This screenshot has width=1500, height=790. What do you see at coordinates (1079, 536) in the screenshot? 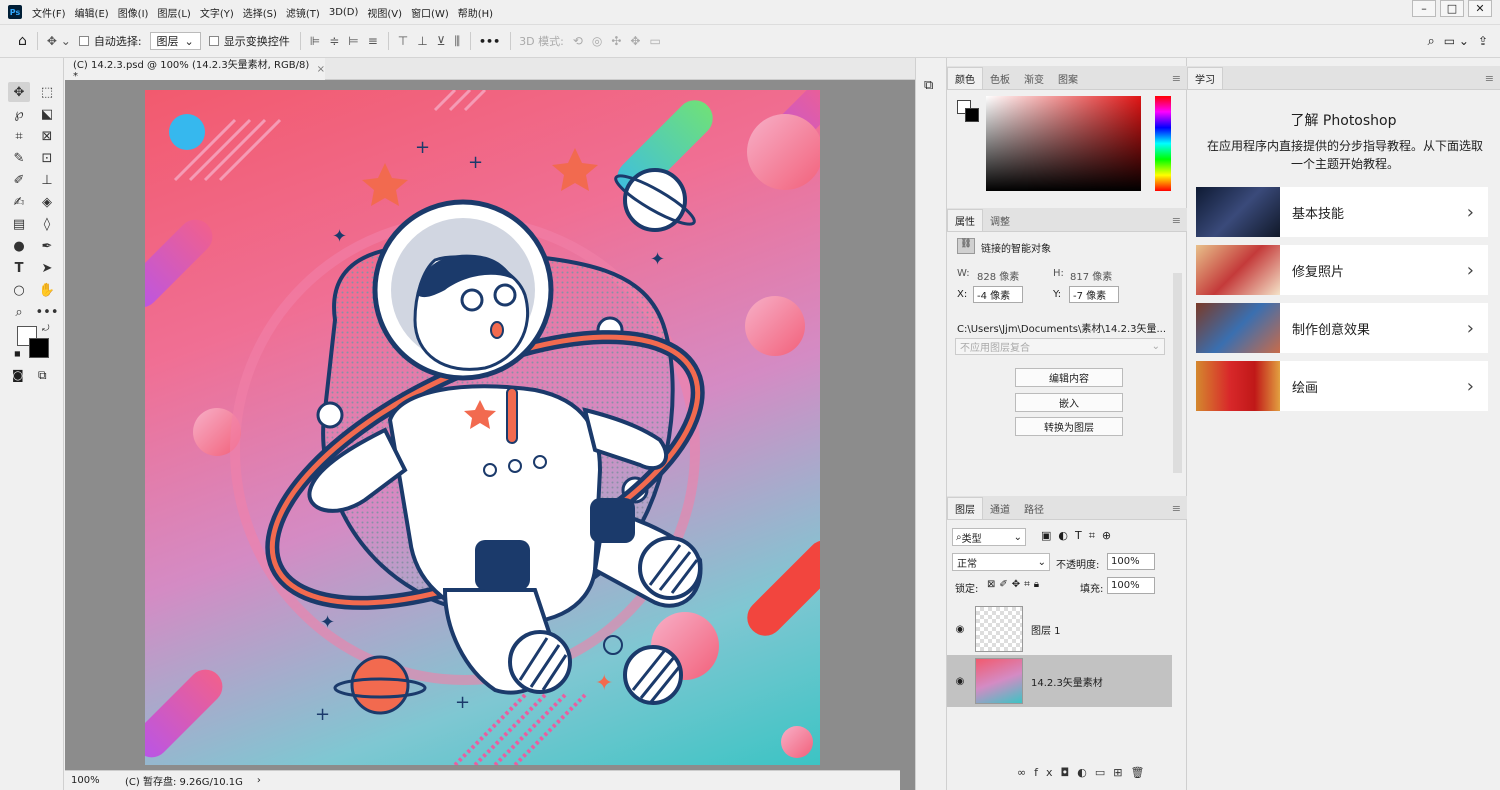
I see `layer-filter-icons: ▣◐T⌗⊕` at bounding box center [1079, 536].